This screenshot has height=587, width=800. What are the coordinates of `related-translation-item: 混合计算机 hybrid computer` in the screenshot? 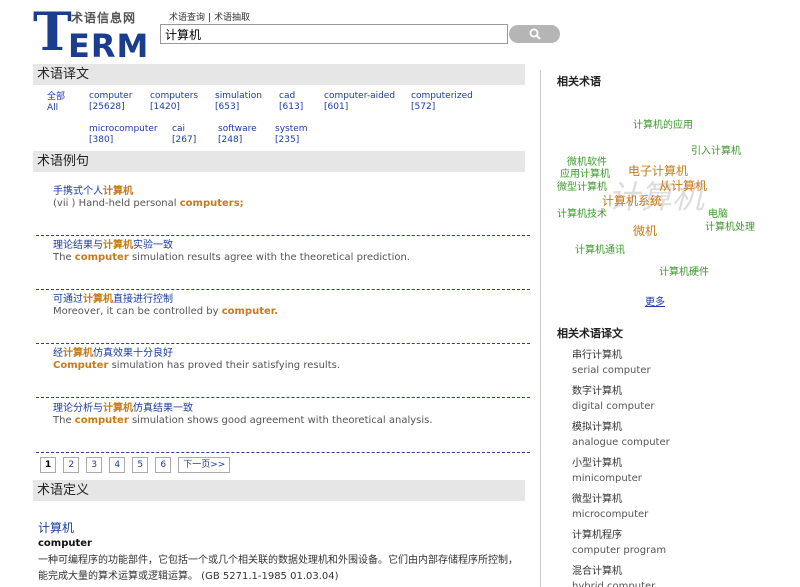 It's located at (613, 575).